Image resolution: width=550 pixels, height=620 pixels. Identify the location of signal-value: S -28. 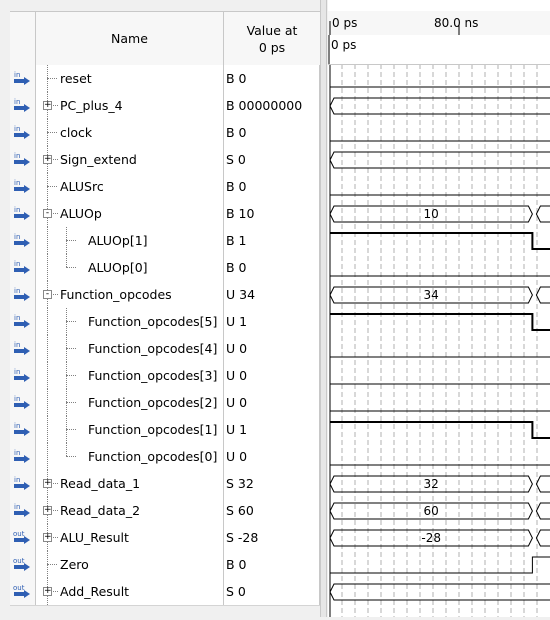
(242, 537).